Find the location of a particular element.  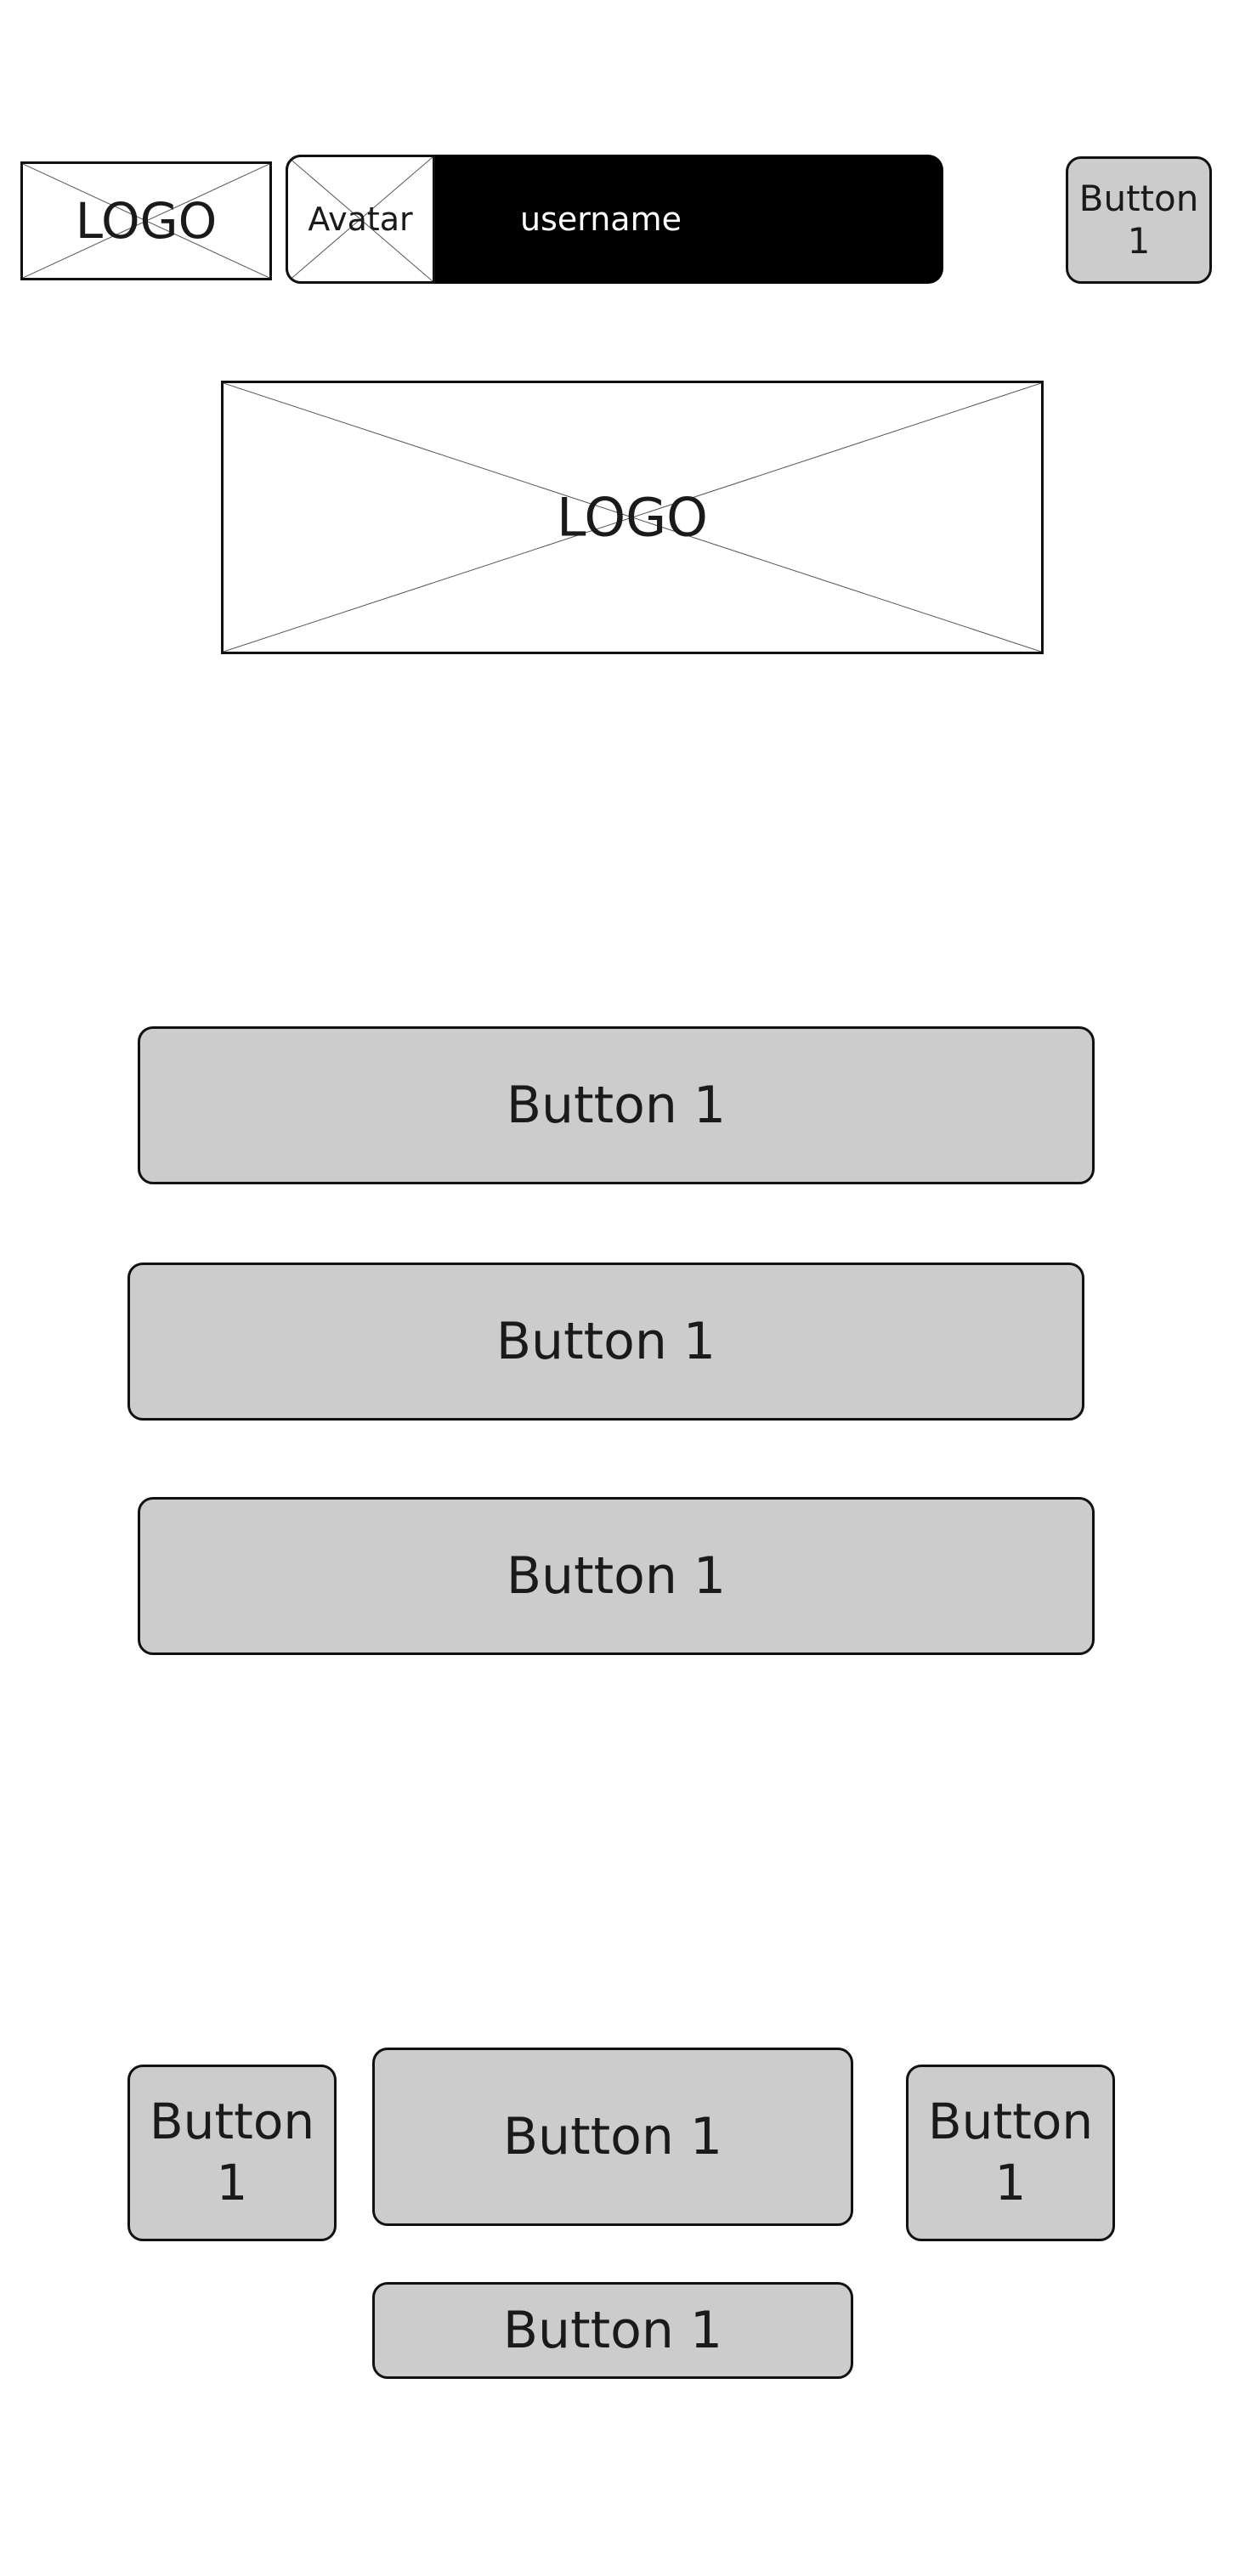

menu-button-3: Button 1 is located at coordinates (616, 1576).